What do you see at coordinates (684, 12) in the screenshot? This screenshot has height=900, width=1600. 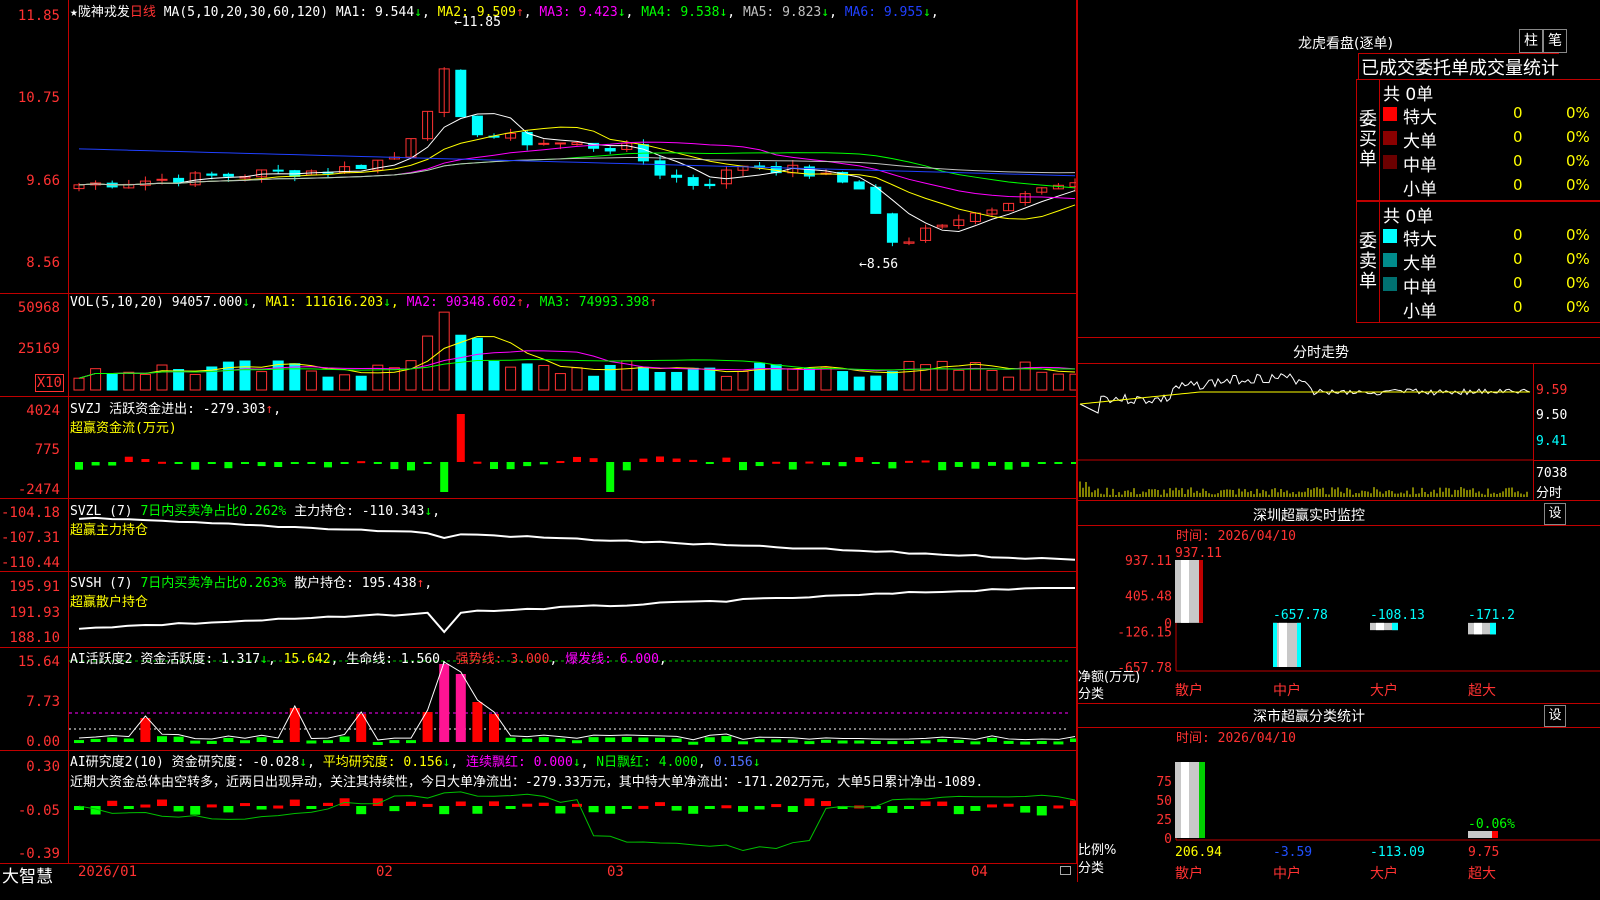 I see `ma-value: MA4: 9.538↓` at bounding box center [684, 12].